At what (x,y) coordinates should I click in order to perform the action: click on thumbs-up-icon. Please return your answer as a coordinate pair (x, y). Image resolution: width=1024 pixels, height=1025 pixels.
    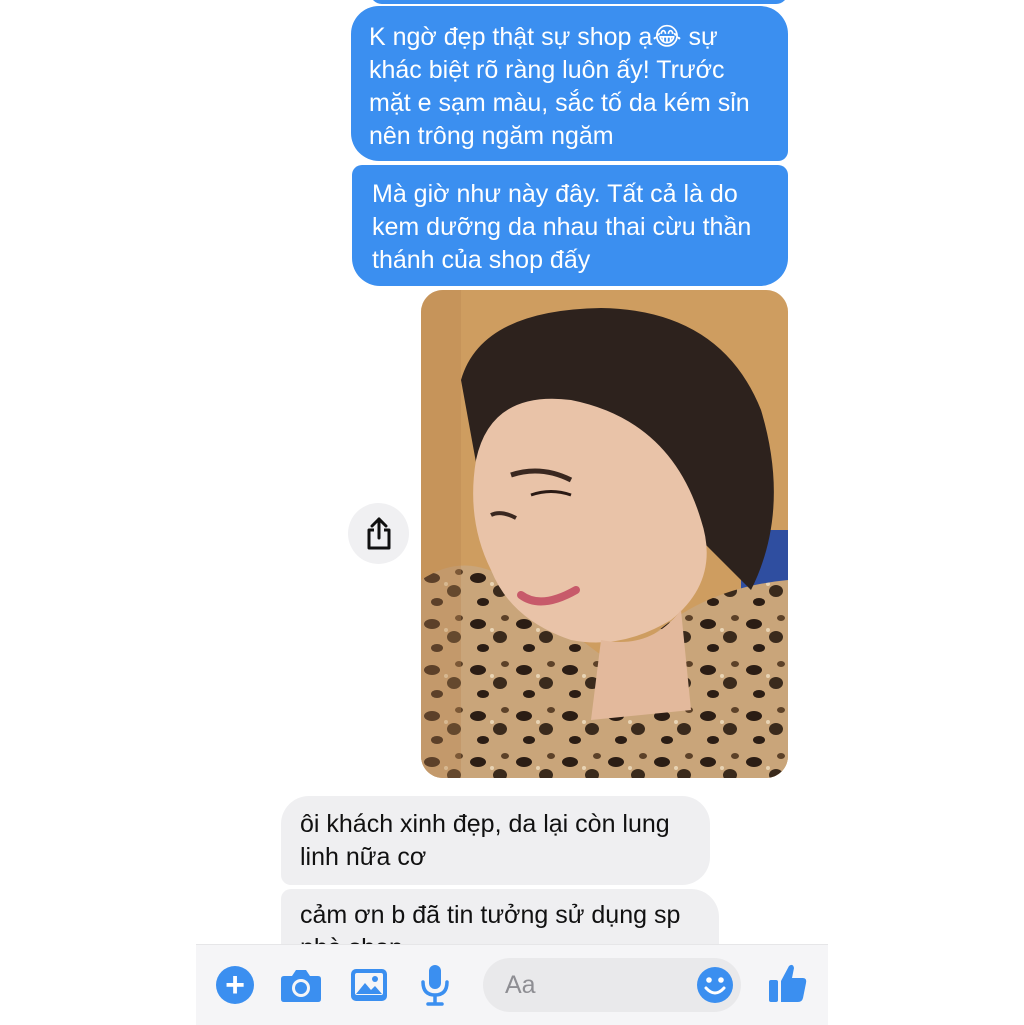
    Looking at the image, I should click on (788, 983).